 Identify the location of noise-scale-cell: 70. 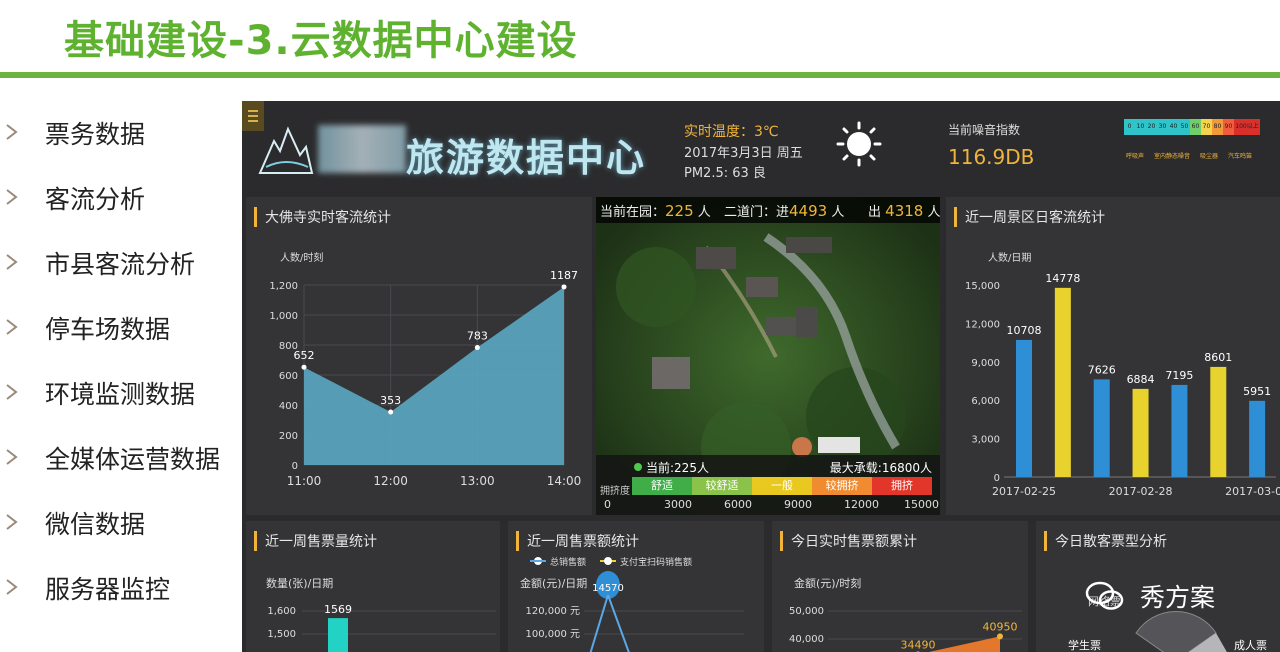
(1206, 127).